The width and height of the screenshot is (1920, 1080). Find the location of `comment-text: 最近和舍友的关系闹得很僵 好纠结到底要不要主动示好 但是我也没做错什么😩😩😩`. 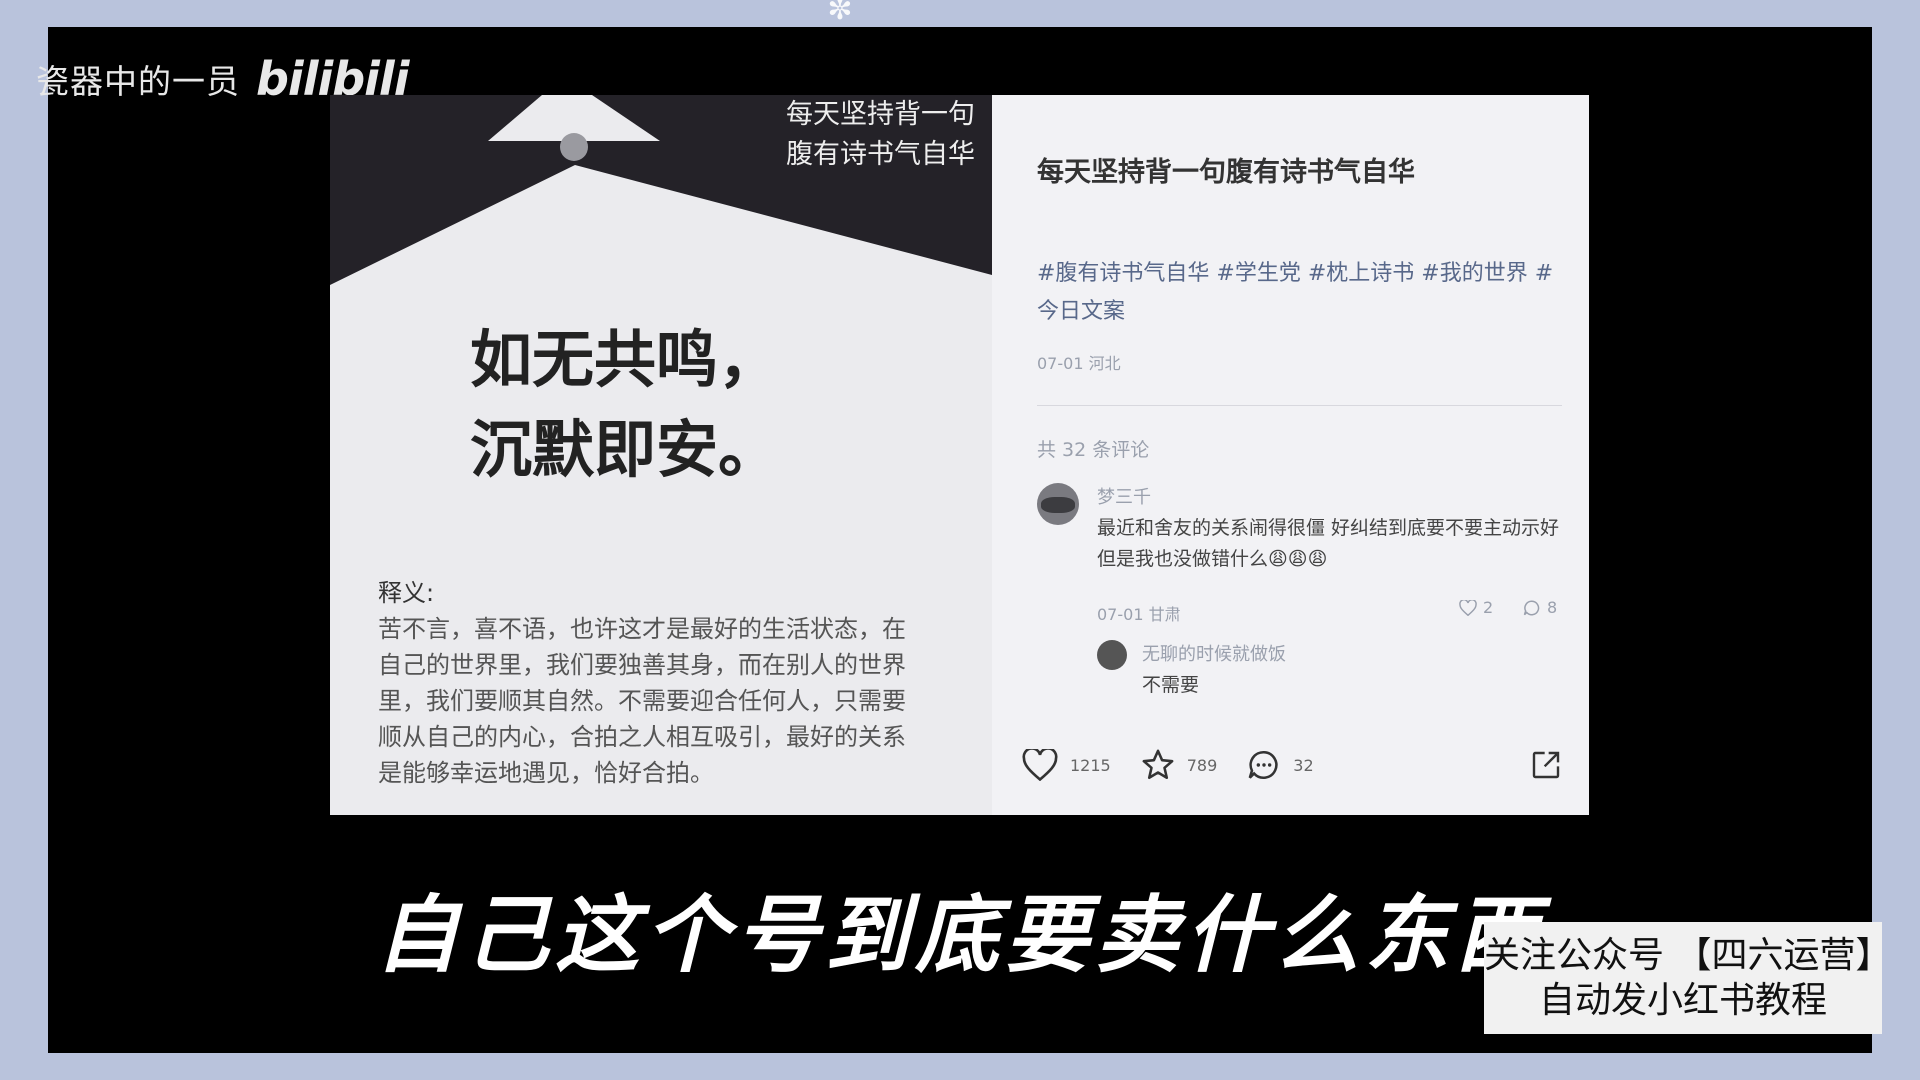

comment-text: 最近和舍友的关系闹得很僵 好纠结到底要不要主动示好 但是我也没做错什么😩😩😩 is located at coordinates (1328, 543).